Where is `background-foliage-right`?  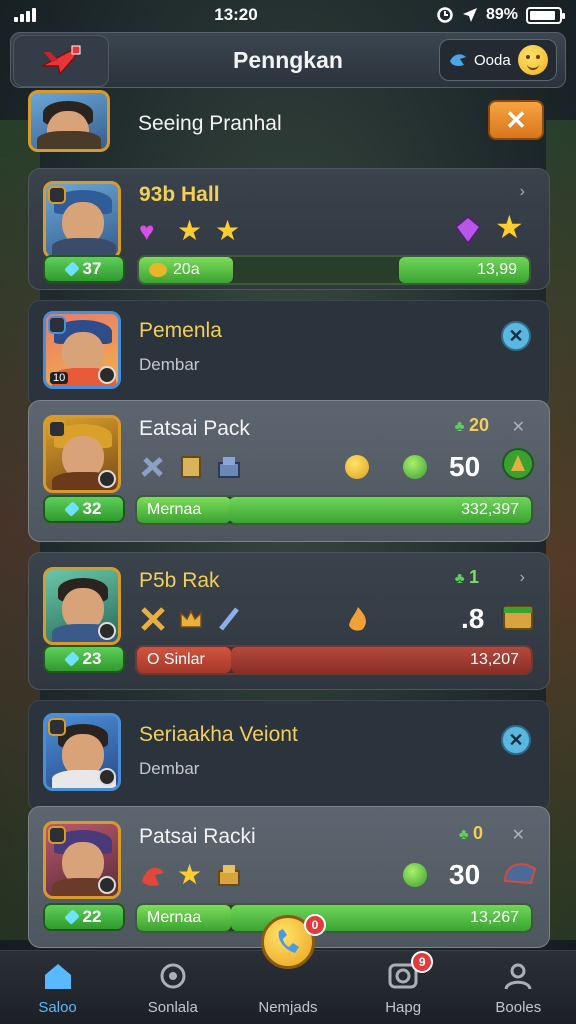 background-foliage-right is located at coordinates (561, 530).